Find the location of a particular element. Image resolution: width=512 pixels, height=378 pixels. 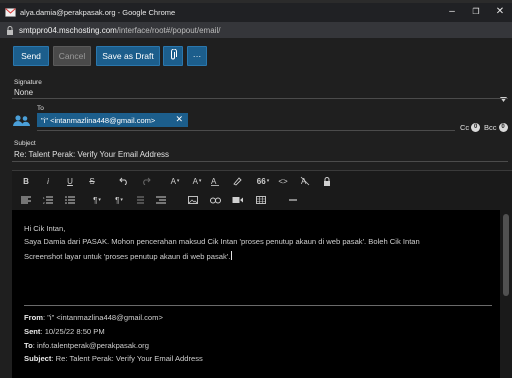

bcc-toggle: Bcc 0 is located at coordinates (496, 127).